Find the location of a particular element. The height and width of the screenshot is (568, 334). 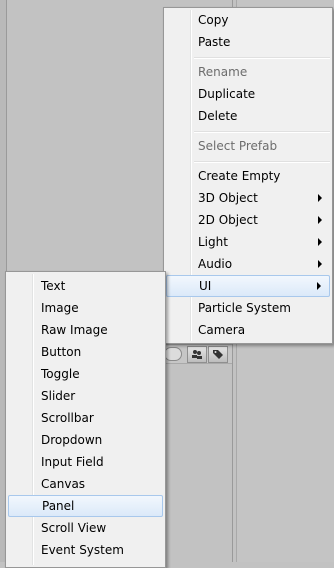

menu-item-paste: Paste is located at coordinates (248, 42).